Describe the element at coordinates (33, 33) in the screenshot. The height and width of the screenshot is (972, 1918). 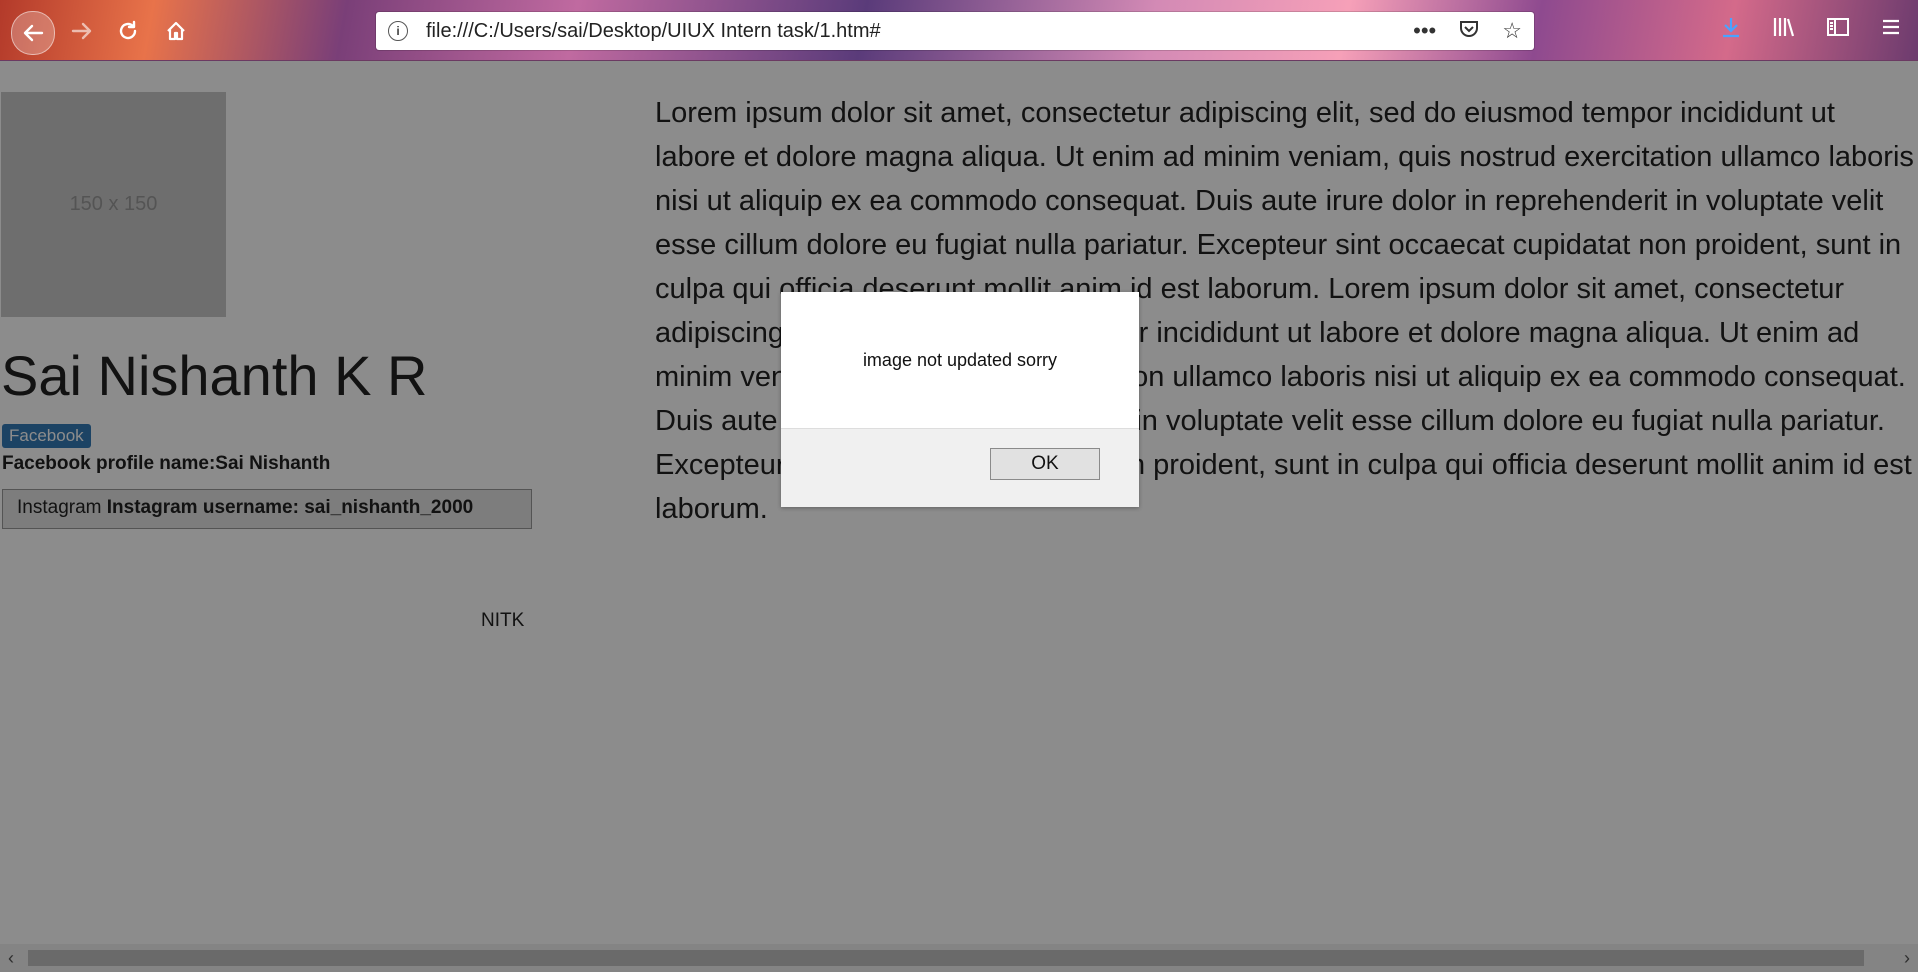
I see `back-icon` at that location.